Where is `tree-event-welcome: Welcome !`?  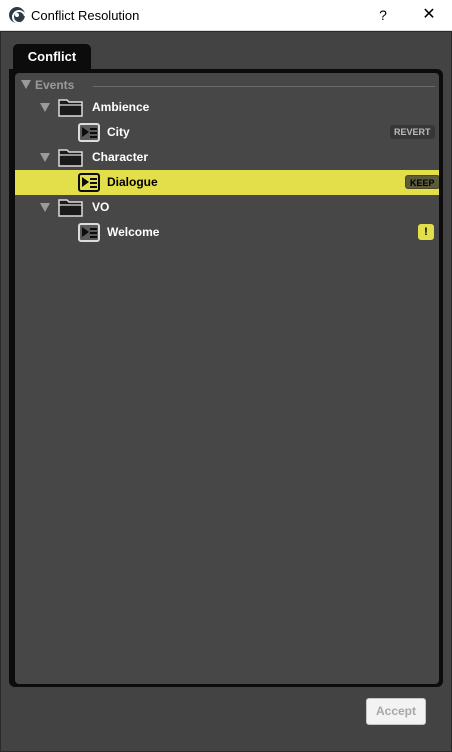
tree-event-welcome: Welcome ! is located at coordinates (227, 232).